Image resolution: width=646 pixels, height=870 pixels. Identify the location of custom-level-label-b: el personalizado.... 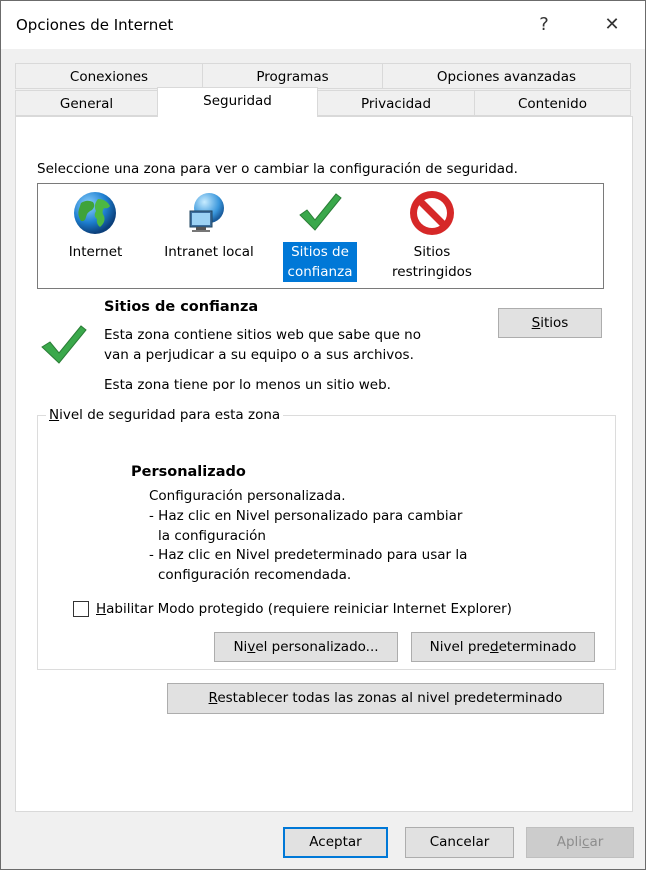
(317, 647).